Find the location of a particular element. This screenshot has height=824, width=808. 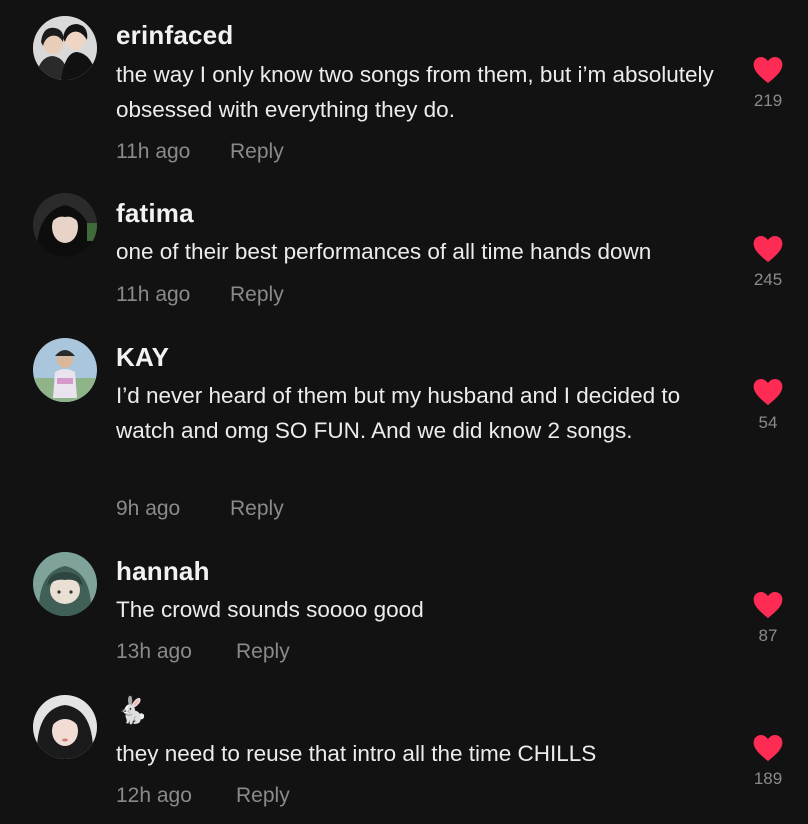

like-control: 87 is located at coordinates (768, 618).